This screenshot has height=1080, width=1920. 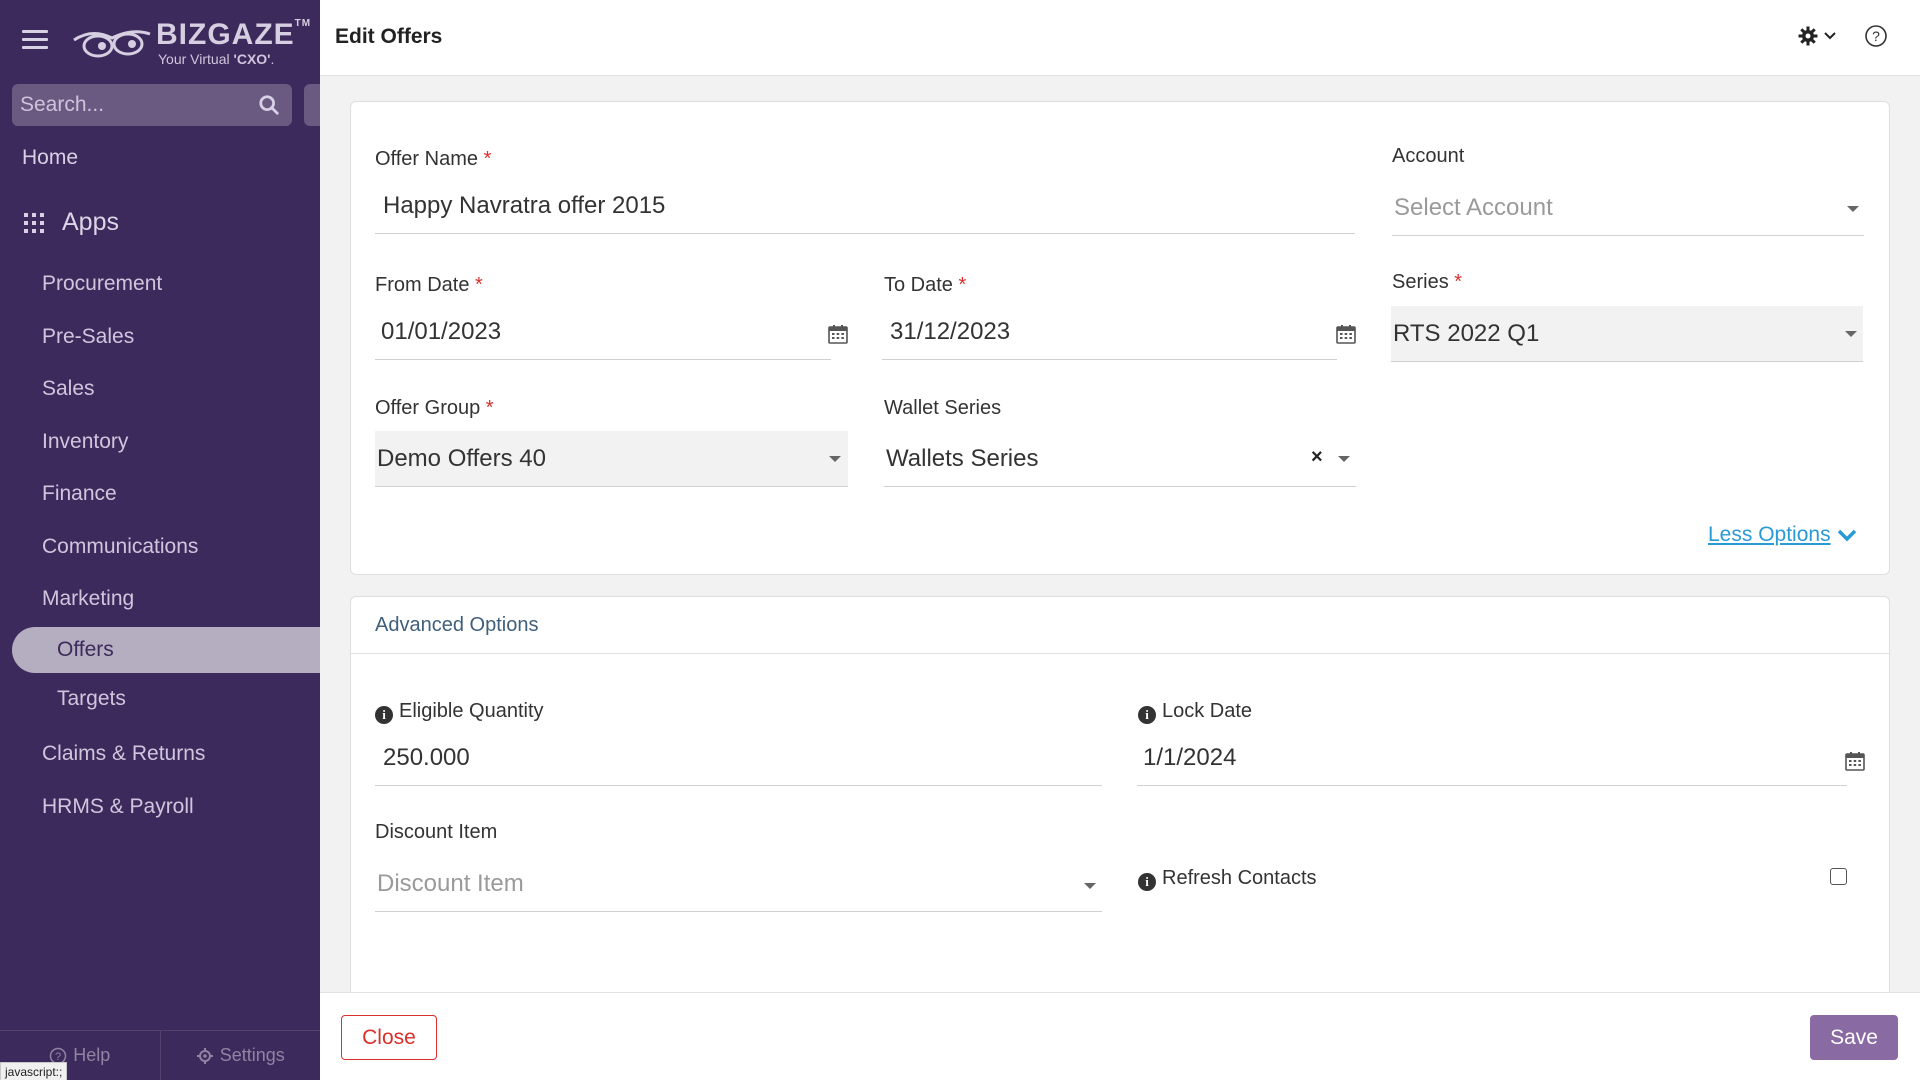 What do you see at coordinates (433, 159) in the screenshot?
I see `offer-name-label: Offer Name *` at bounding box center [433, 159].